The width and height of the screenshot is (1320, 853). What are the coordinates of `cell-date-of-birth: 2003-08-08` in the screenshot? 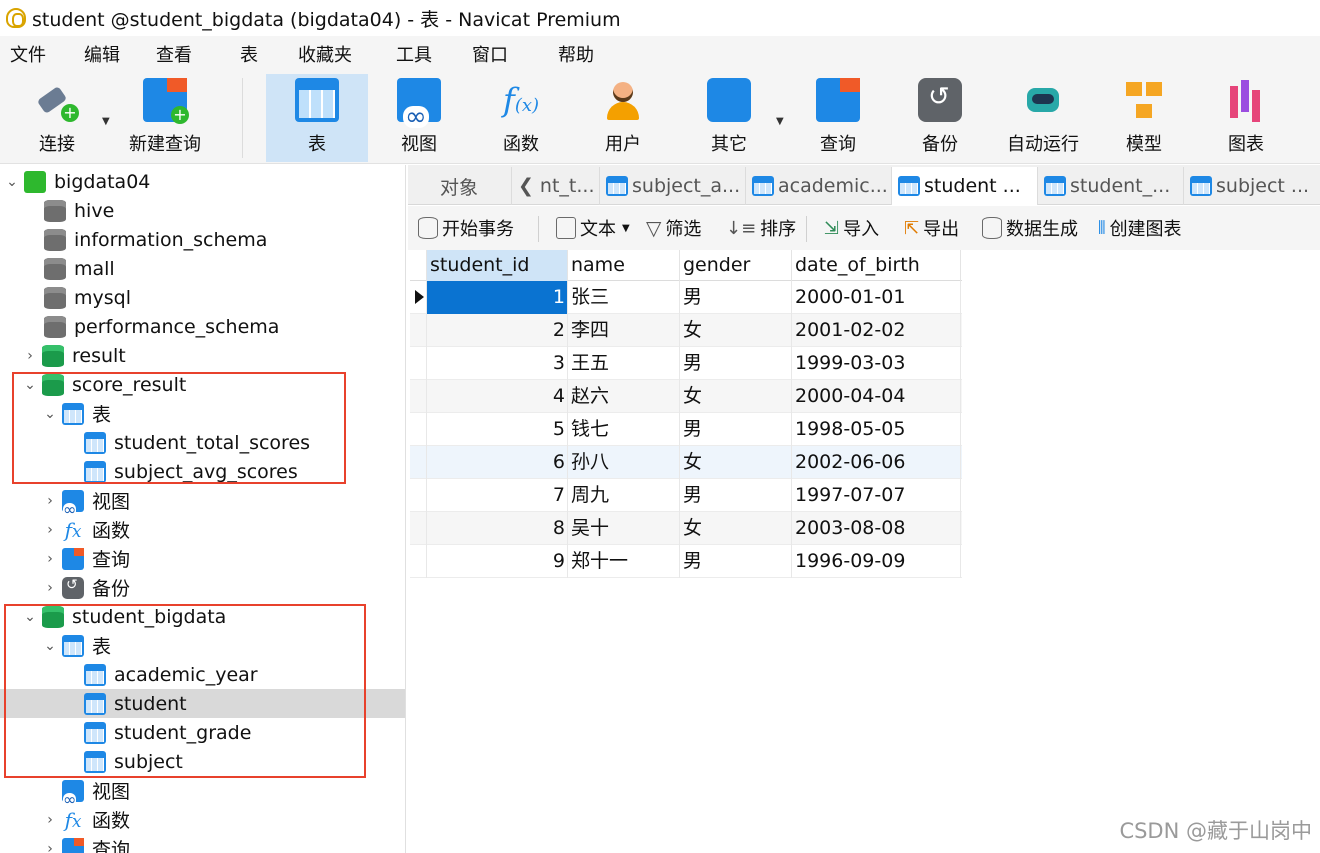 It's located at (876, 528).